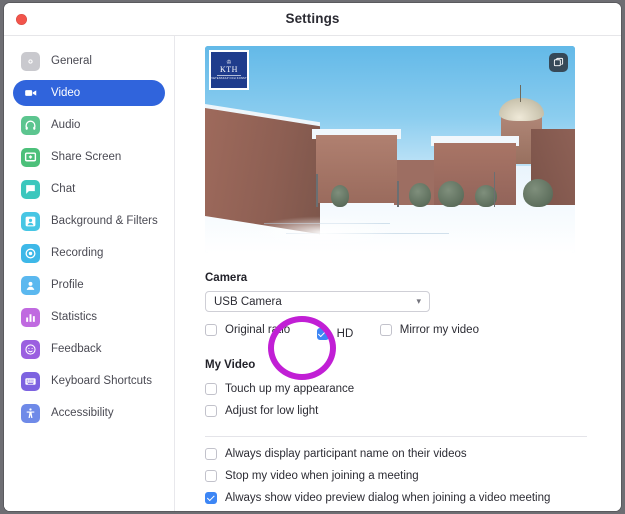  I want to click on original-ratio-label: Original ratio, so click(258, 330).